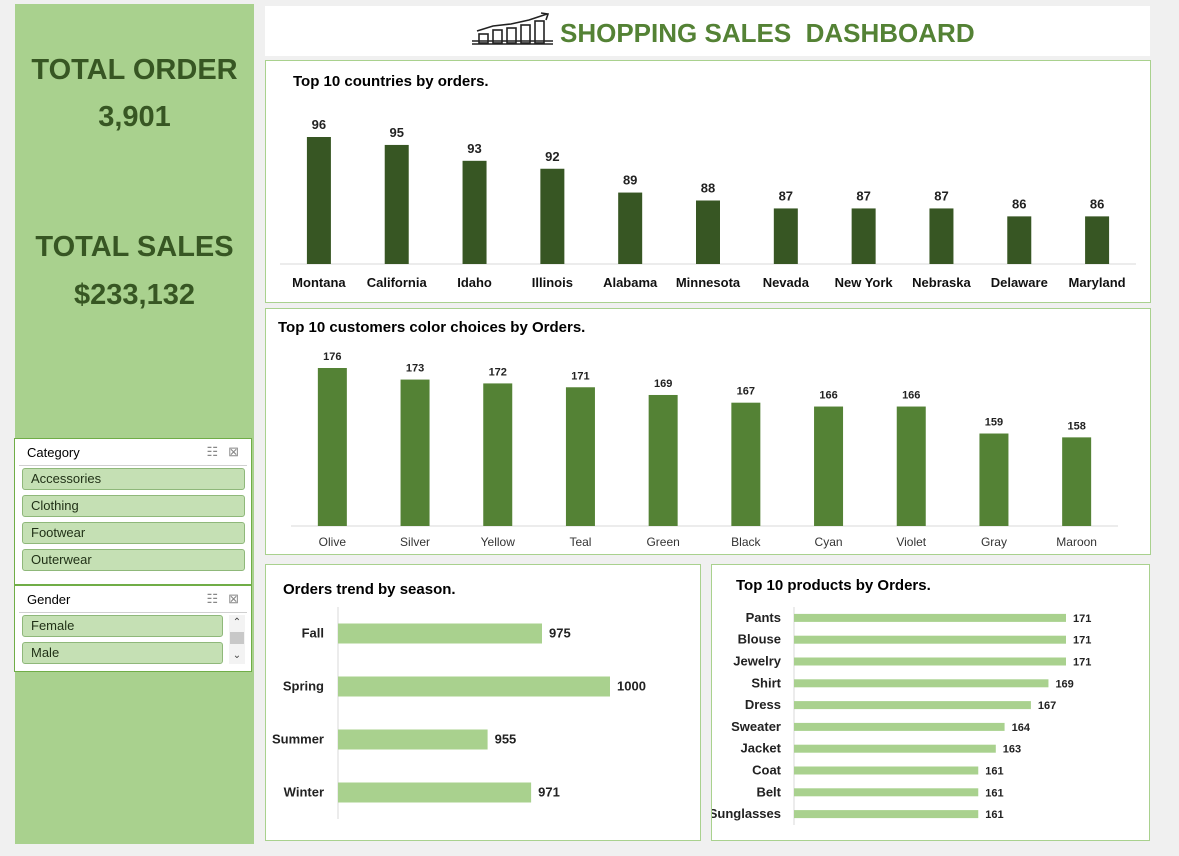 Image resolution: width=1179 pixels, height=856 pixels. I want to click on bar-maryland, so click(1097, 240).